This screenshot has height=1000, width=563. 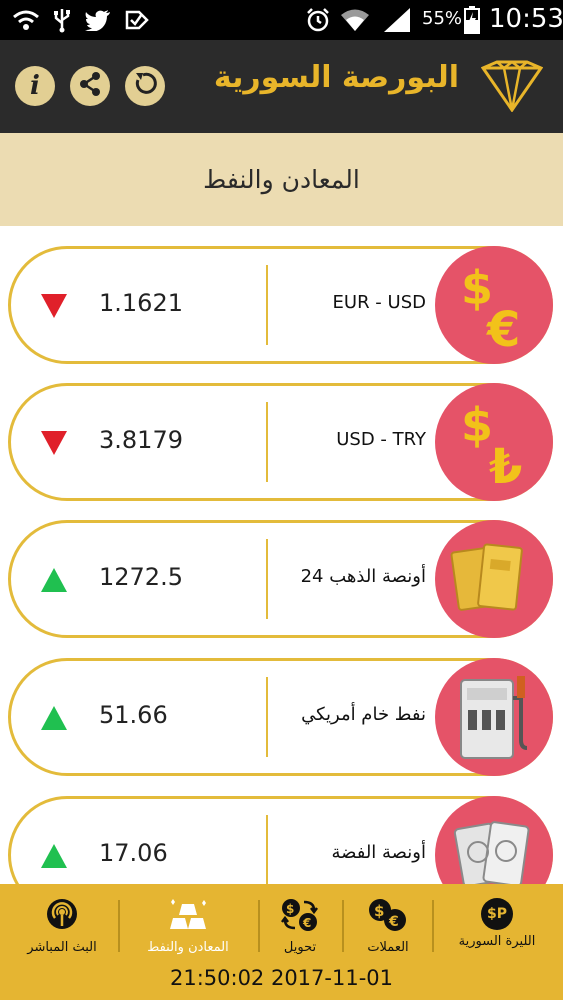 I want to click on last-update-datetime: 21:50:02 2017-11-01, so click(x=281, y=978).